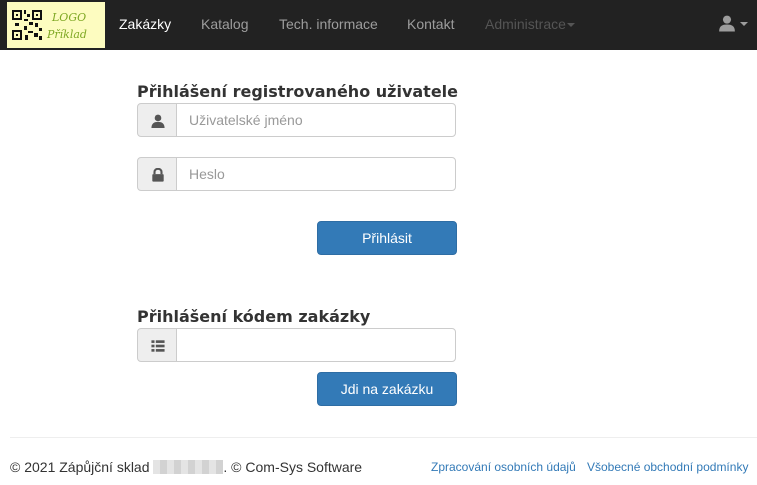 The image size is (757, 485). Describe the element at coordinates (145, 25) in the screenshot. I see `nav-item-zakazky: Zakázky` at that location.